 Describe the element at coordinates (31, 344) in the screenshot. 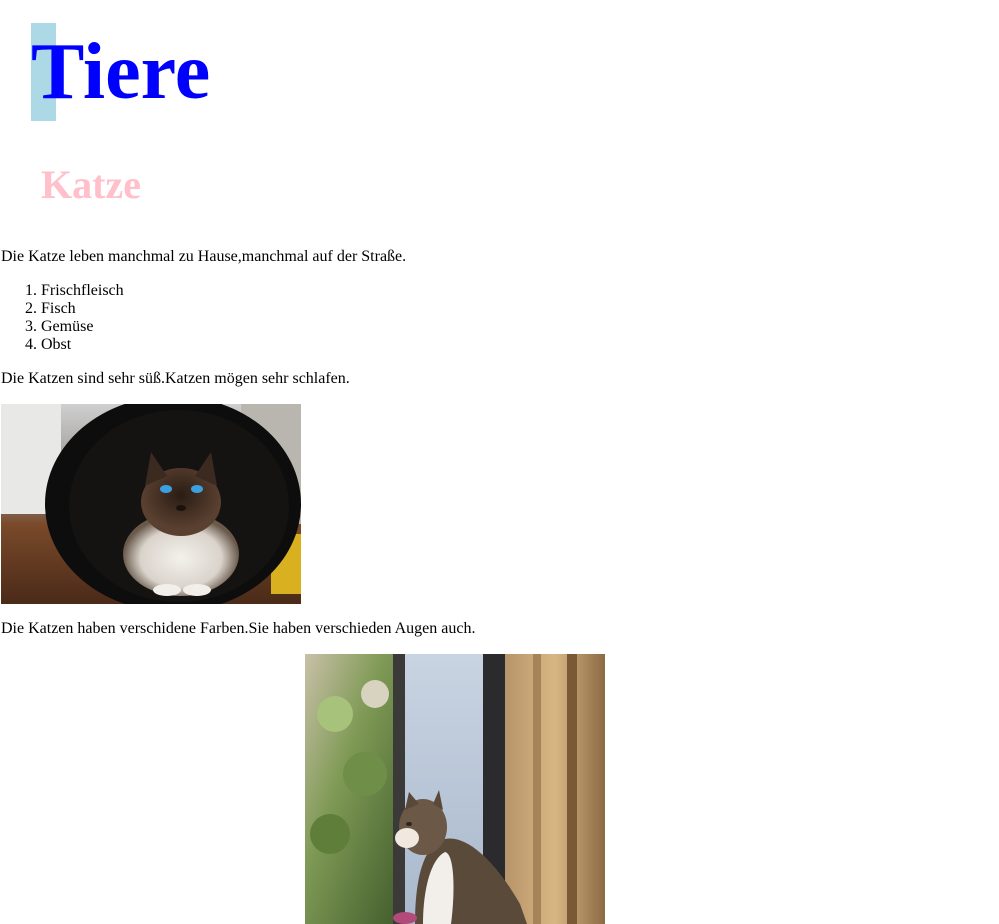

I see `list-number: 4.` at that location.